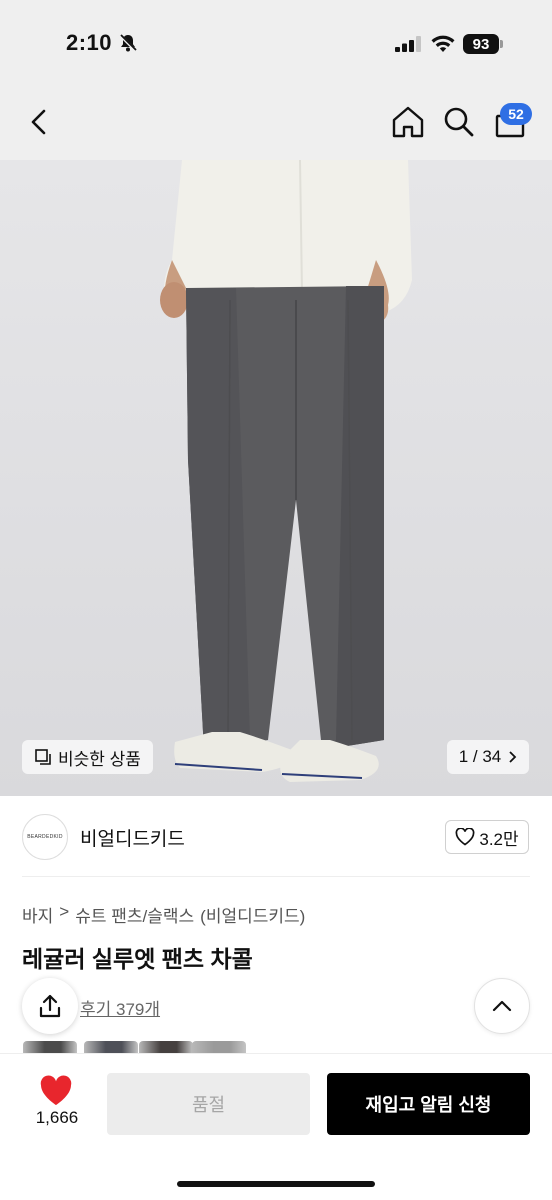 The width and height of the screenshot is (552, 1200). Describe the element at coordinates (128, 43) in the screenshot. I see `bell-muted-icon` at that location.